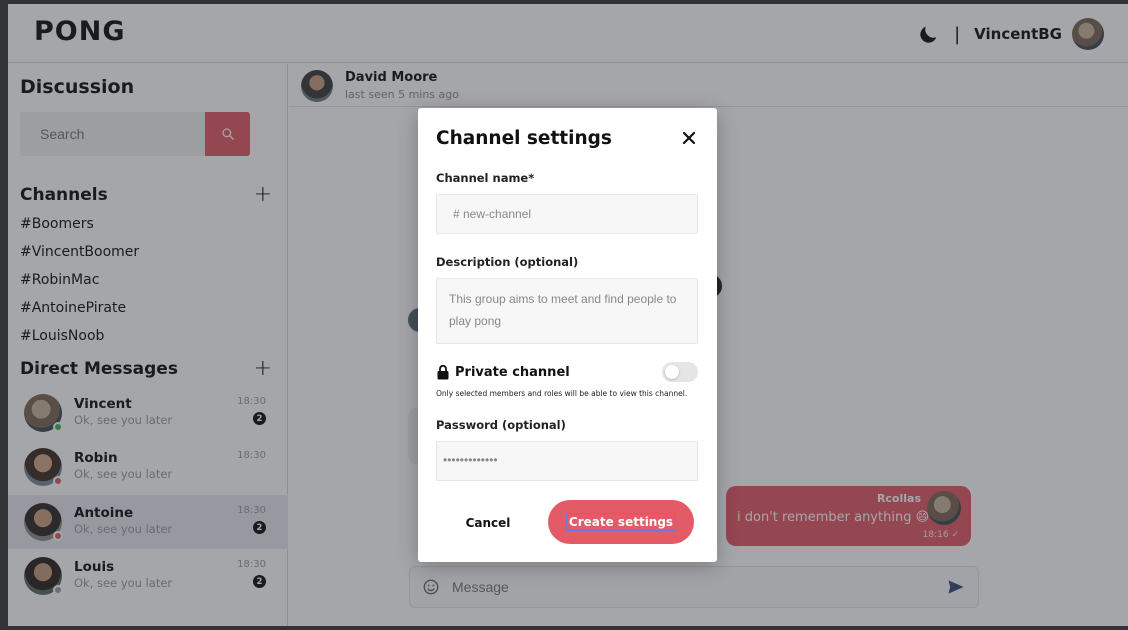 This screenshot has height=630, width=1128. I want to click on password-label: Password (optional), so click(501, 425).